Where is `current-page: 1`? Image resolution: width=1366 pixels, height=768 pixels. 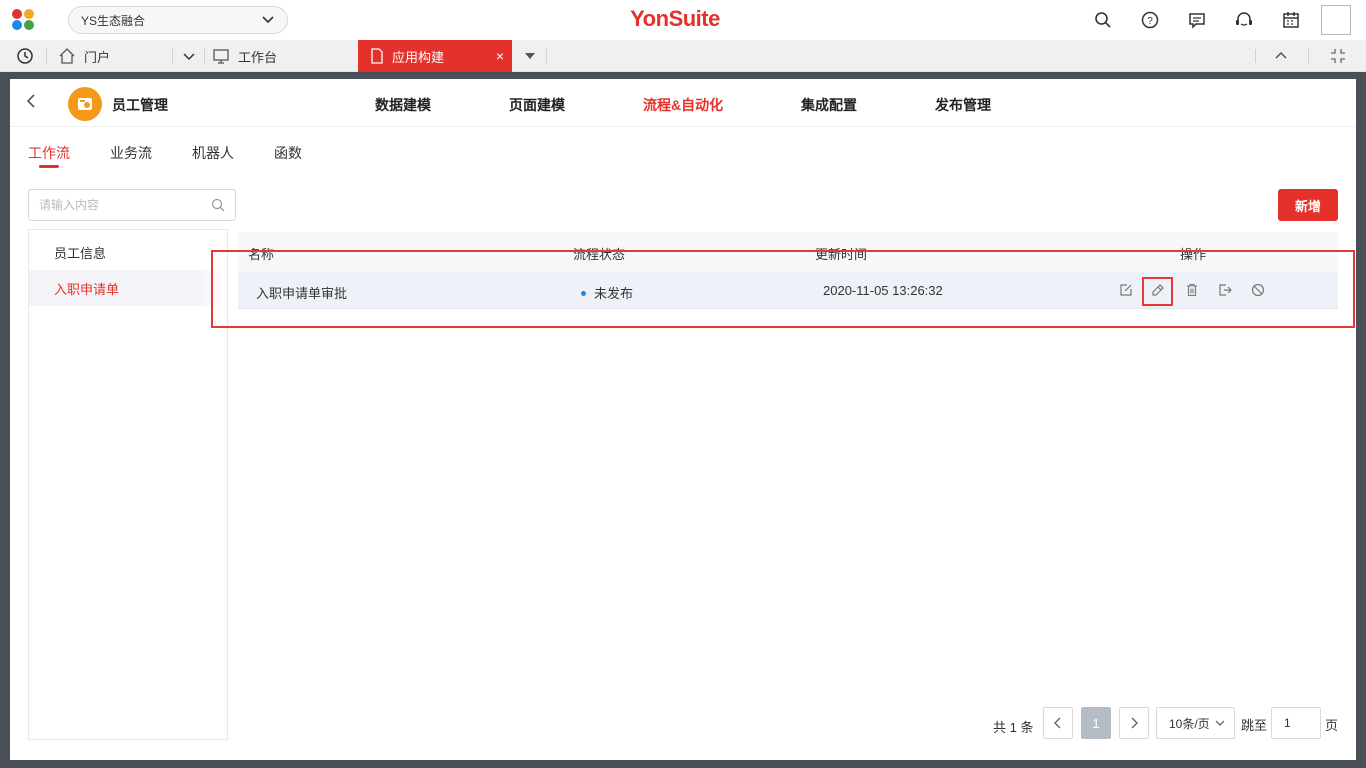
current-page: 1 is located at coordinates (1096, 723).